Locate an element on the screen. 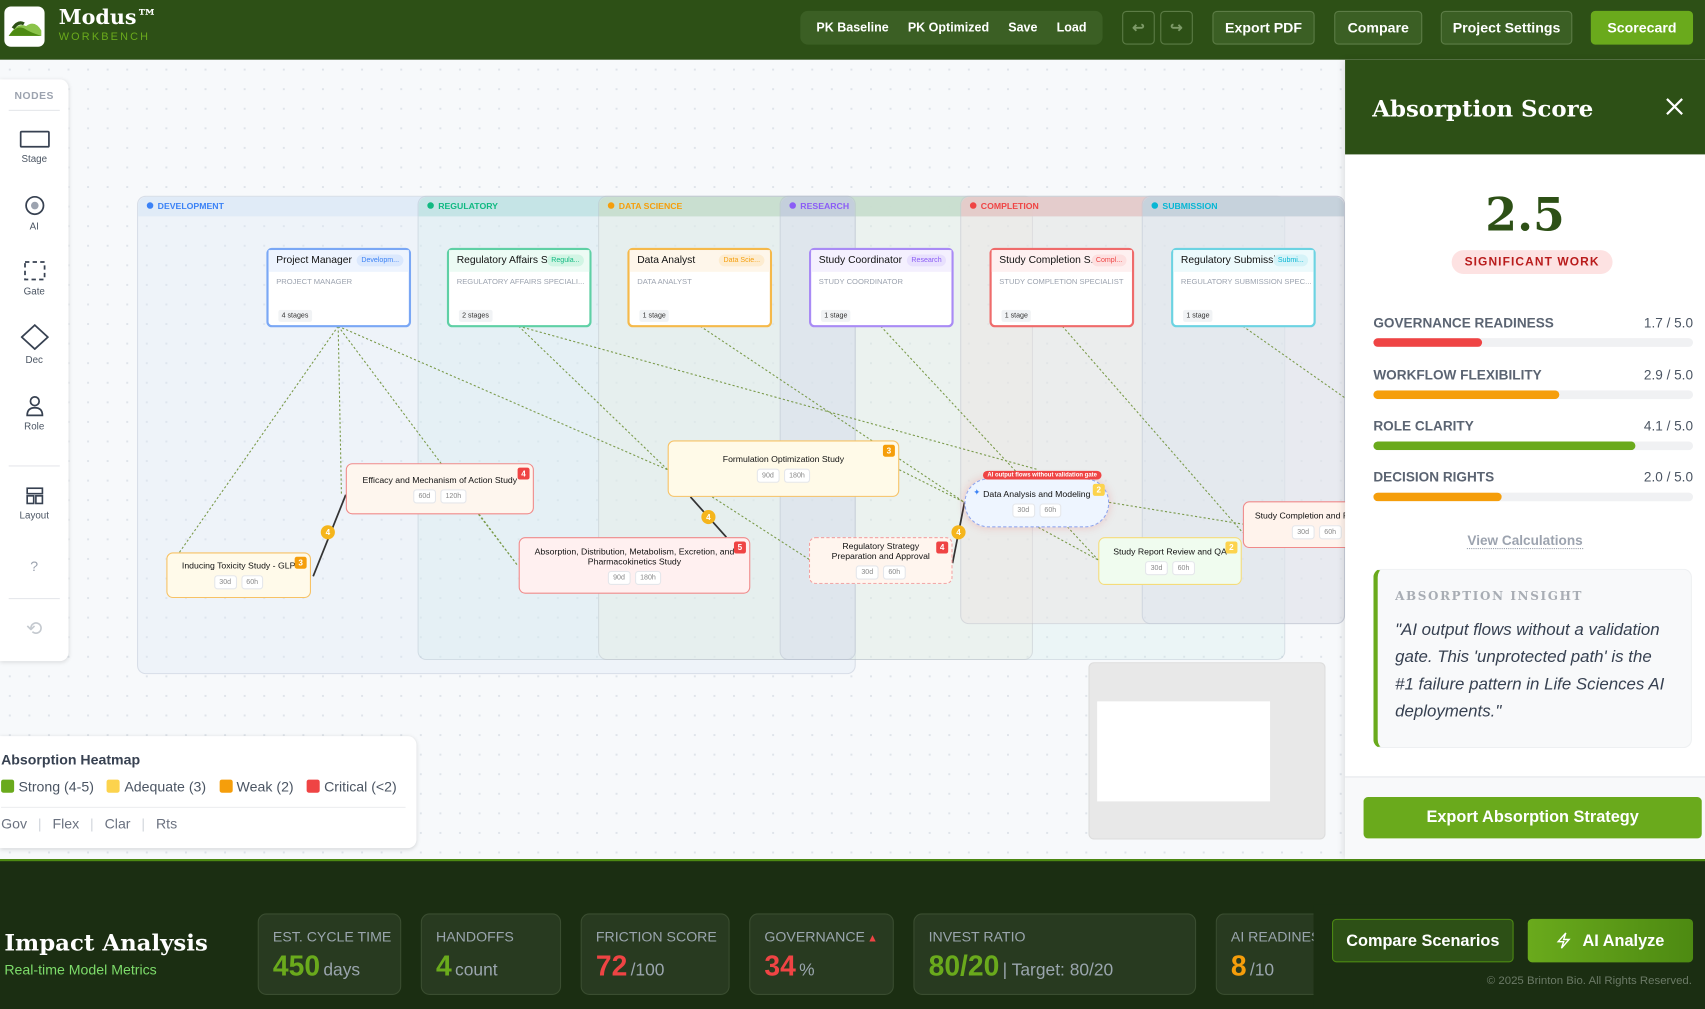 The height and width of the screenshot is (1009, 1705). legend-label: Weak (2) is located at coordinates (265, 786).